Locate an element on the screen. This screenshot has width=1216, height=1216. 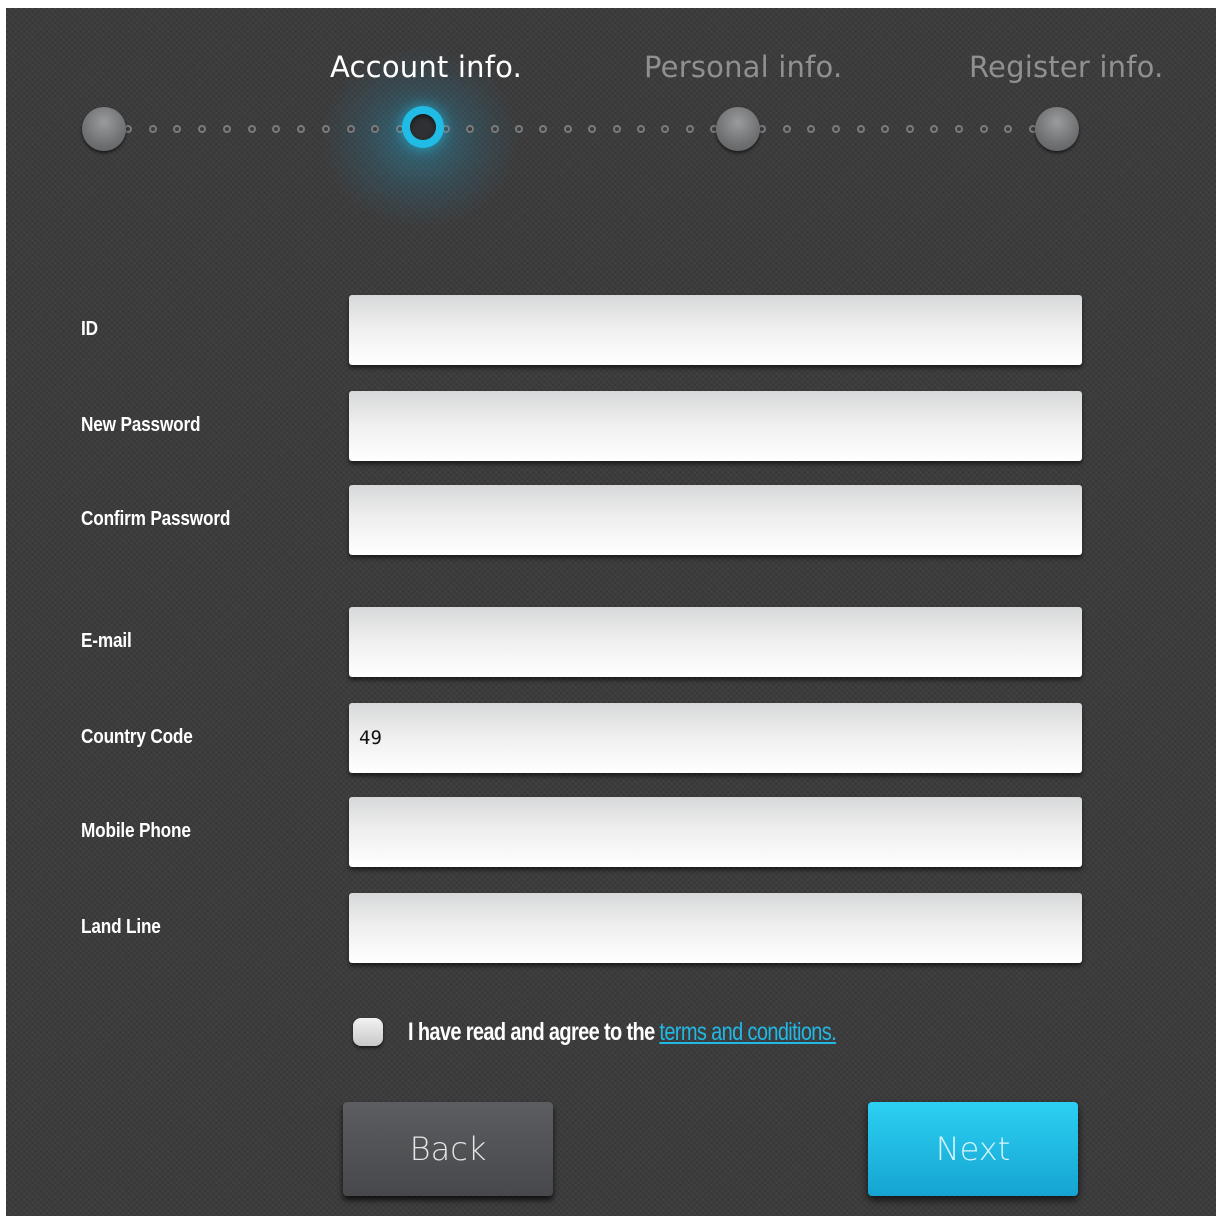
terms-checkbox is located at coordinates (368, 1032).